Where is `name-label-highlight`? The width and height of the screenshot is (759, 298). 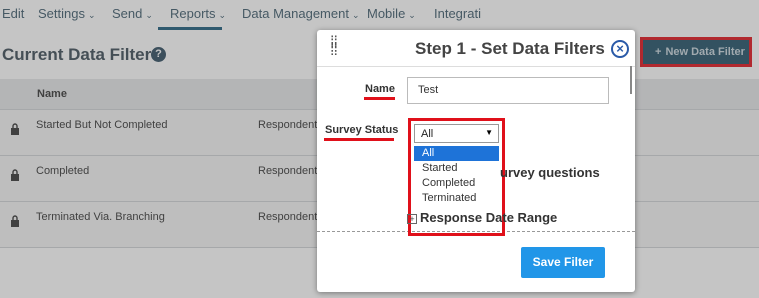
name-label-highlight is located at coordinates (379, 98).